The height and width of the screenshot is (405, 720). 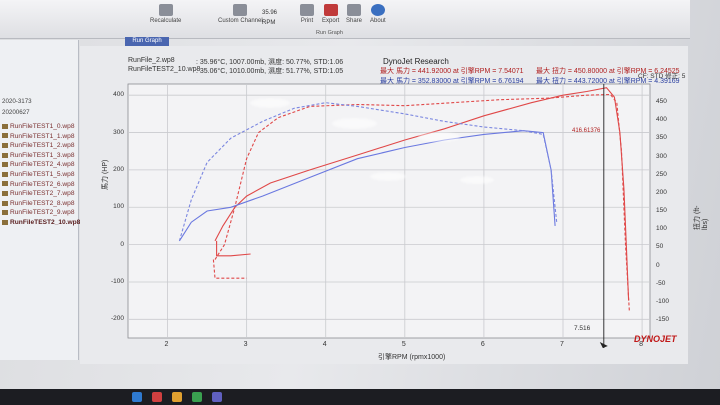 I want to click on y-left-tick-label: -200, so click(x=117, y=319).